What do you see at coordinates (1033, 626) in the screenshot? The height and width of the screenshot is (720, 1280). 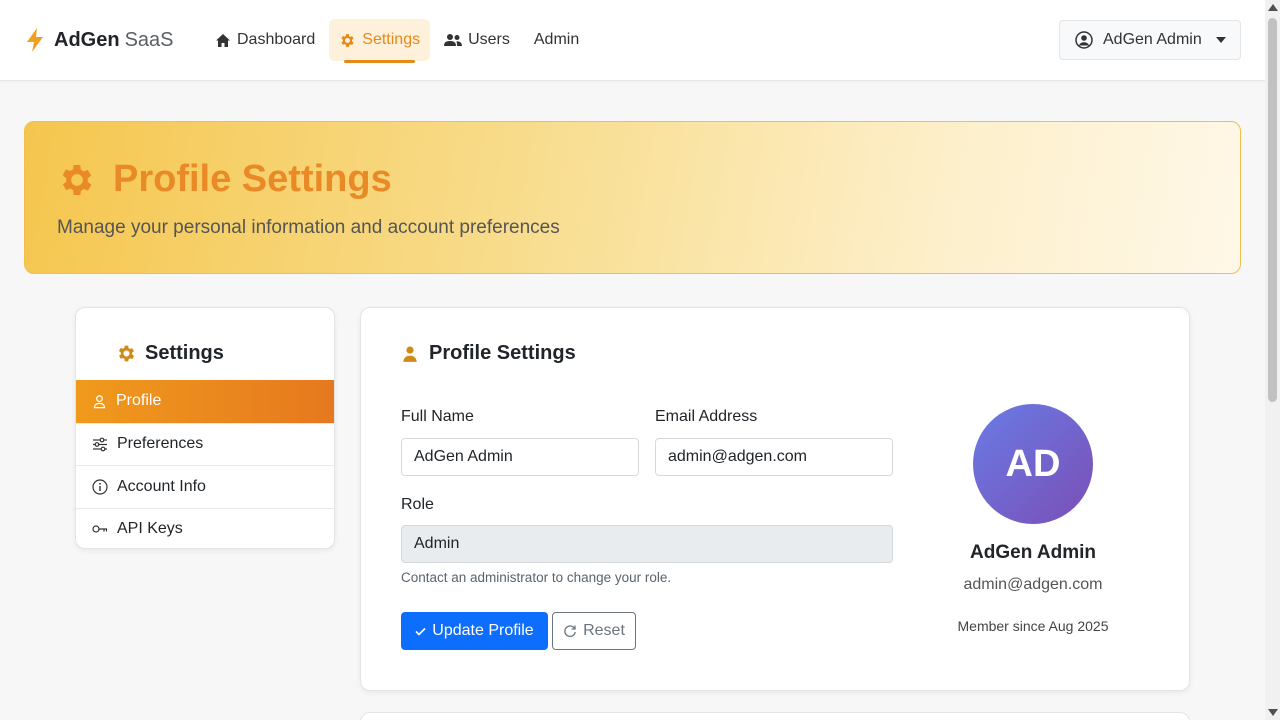 I see `member-since: Member since Aug 2025` at bounding box center [1033, 626].